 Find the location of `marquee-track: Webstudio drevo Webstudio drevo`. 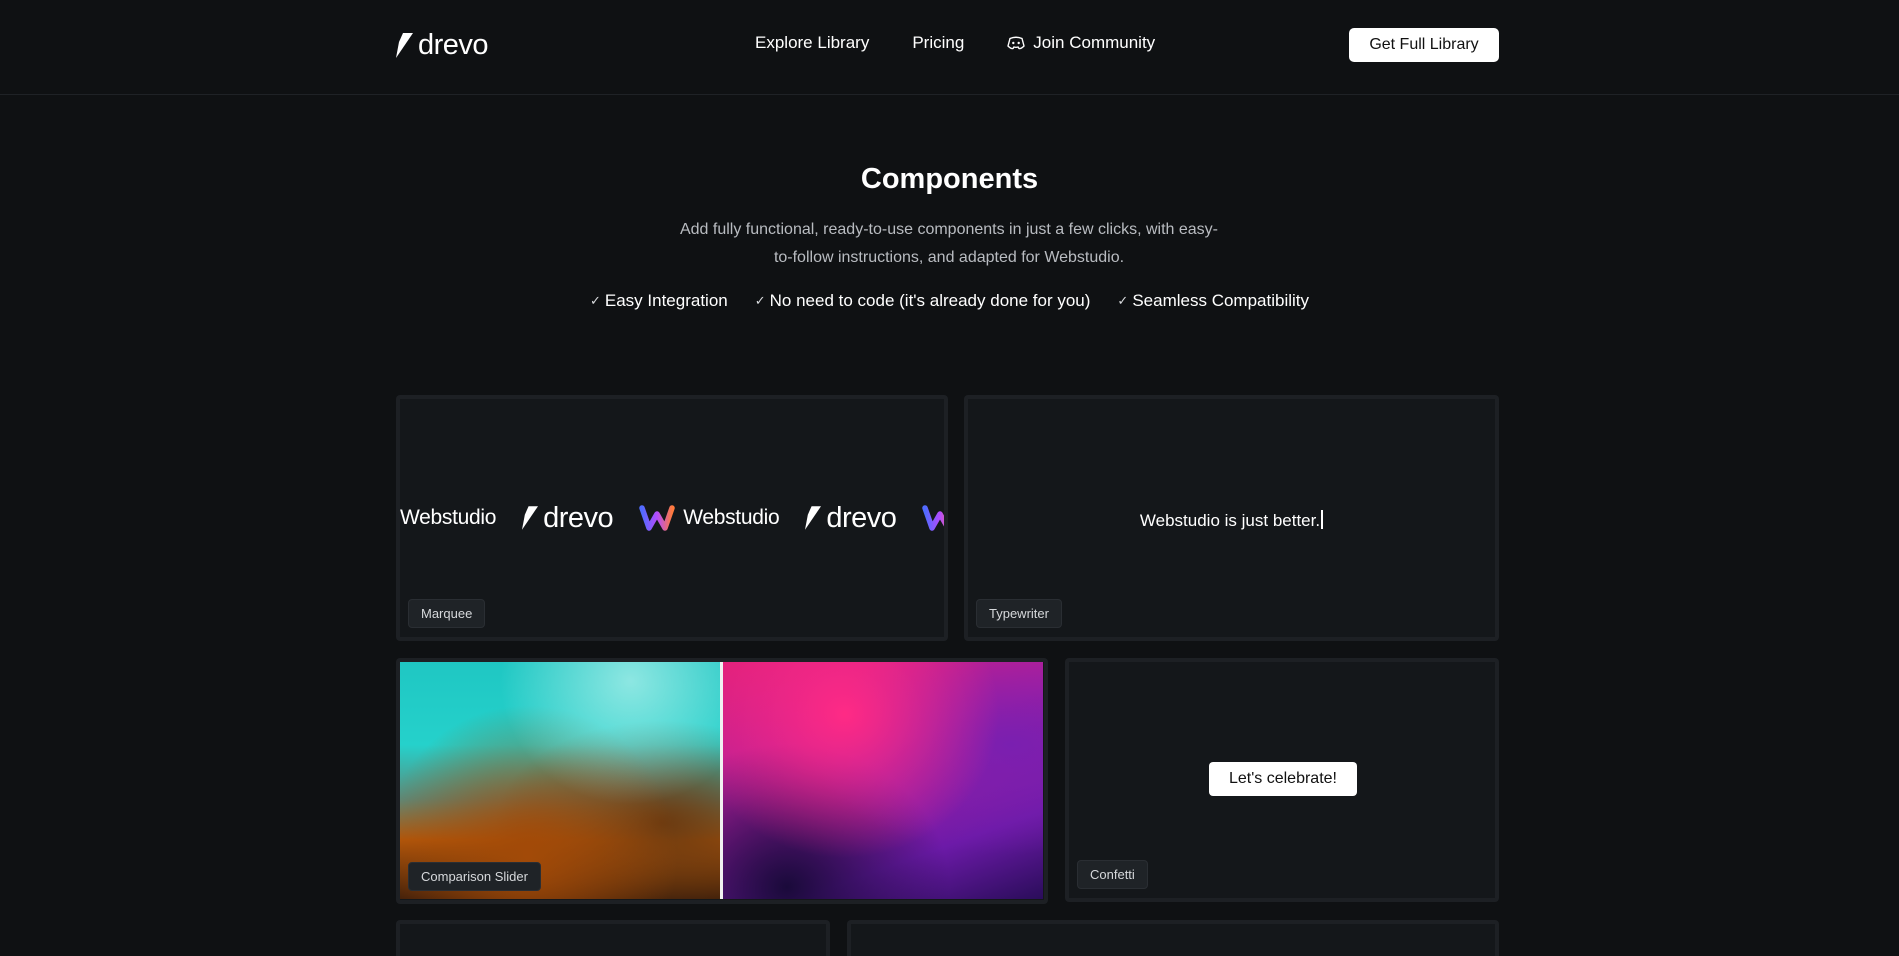

marquee-track: Webstudio drevo Webstudio drevo is located at coordinates (672, 517).